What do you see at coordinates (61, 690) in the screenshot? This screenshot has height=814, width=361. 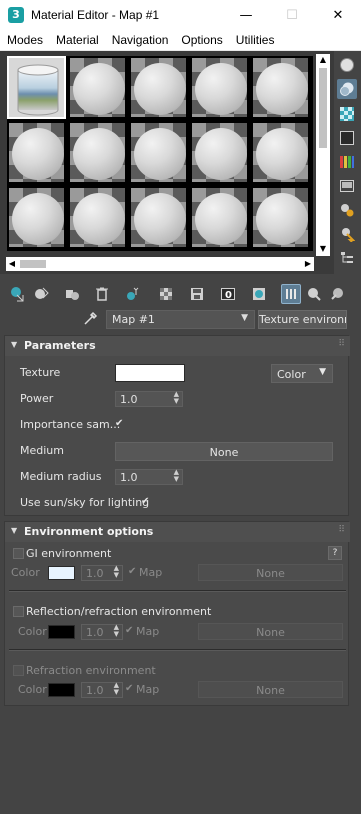 I see `refraction-color-swatch` at bounding box center [61, 690].